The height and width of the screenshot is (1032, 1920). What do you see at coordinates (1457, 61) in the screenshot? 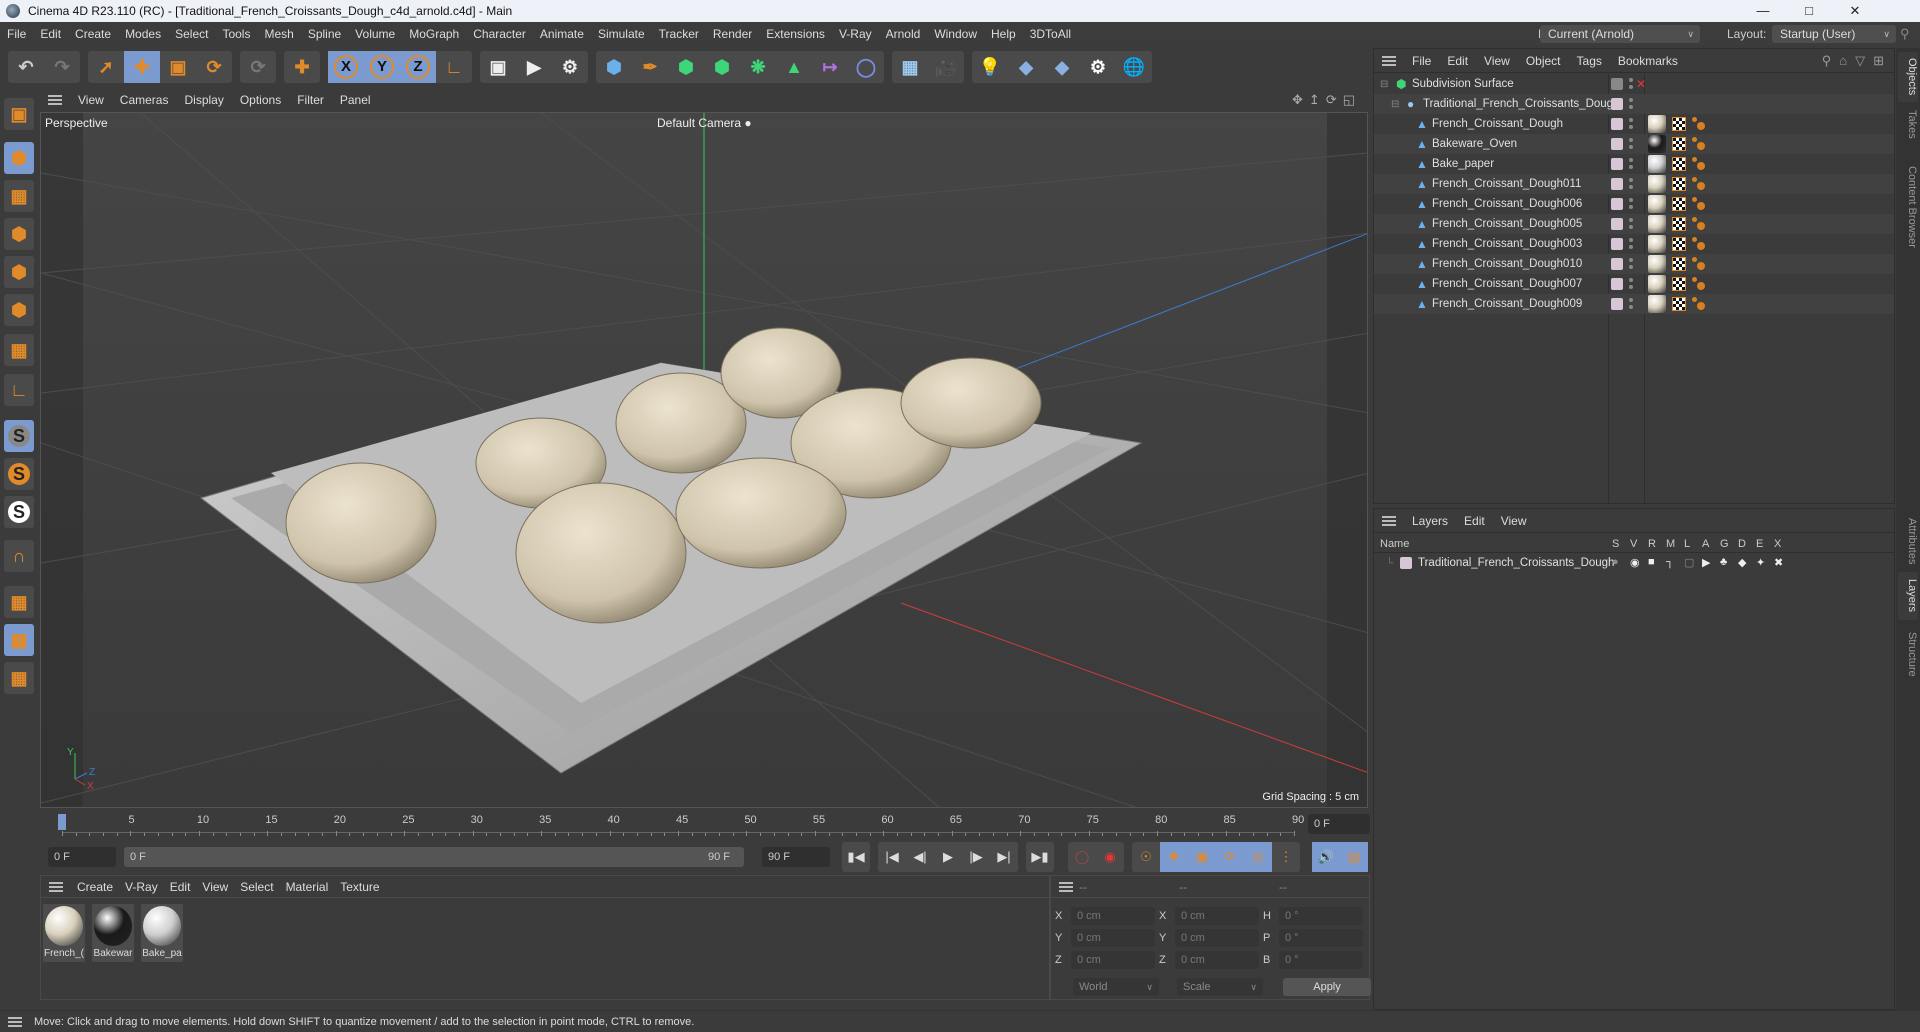
I see `object-menu-edit: Edit` at bounding box center [1457, 61].